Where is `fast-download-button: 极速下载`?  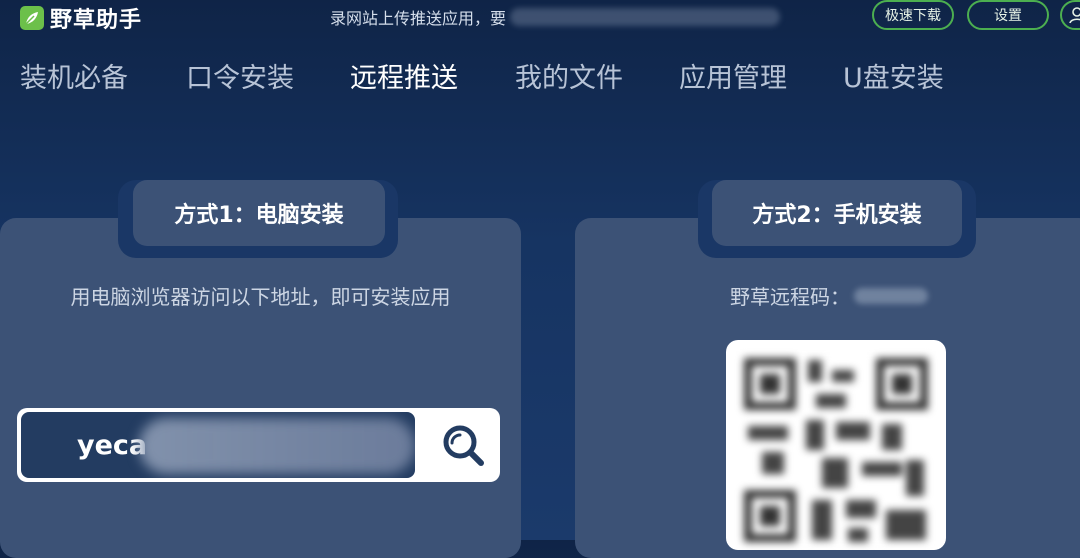 fast-download-button: 极速下载 is located at coordinates (913, 15).